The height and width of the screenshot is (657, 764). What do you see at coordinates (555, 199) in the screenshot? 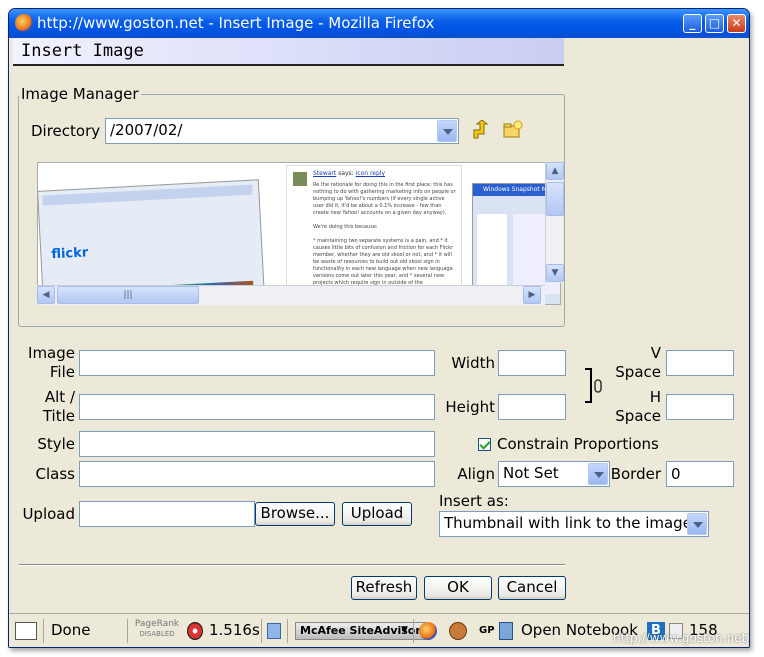
I see `scroll-thumb-vertical` at bounding box center [555, 199].